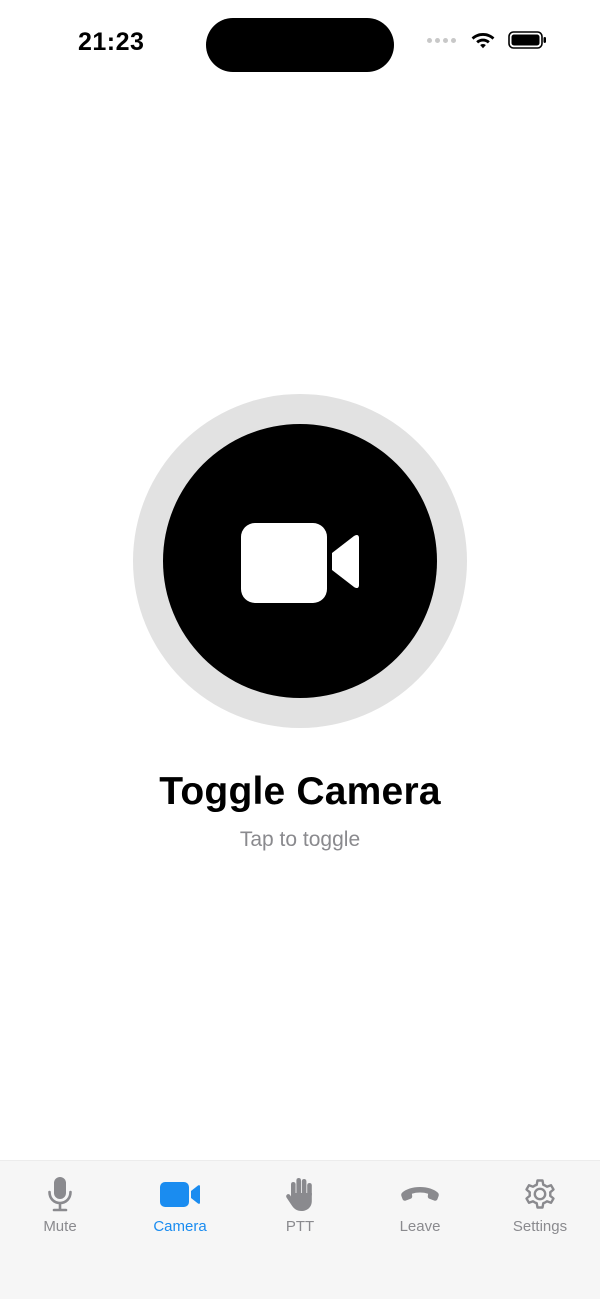 The width and height of the screenshot is (600, 1299). I want to click on microphone-icon, so click(60, 1194).